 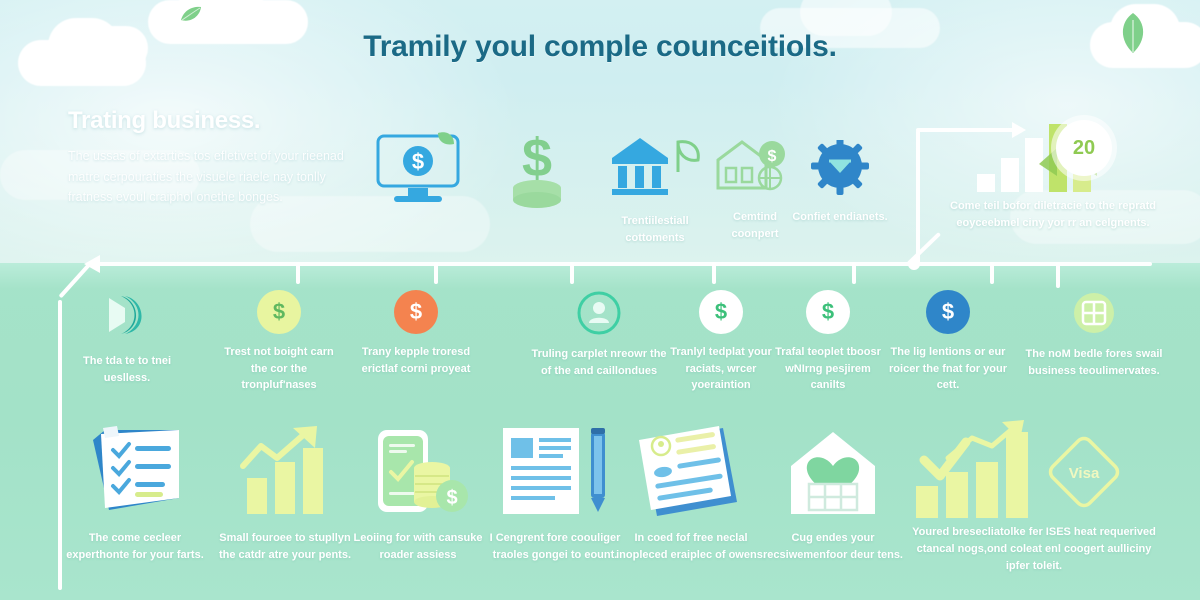 What do you see at coordinates (423, 471) in the screenshot?
I see `phone-coins-illo: $` at bounding box center [423, 471].